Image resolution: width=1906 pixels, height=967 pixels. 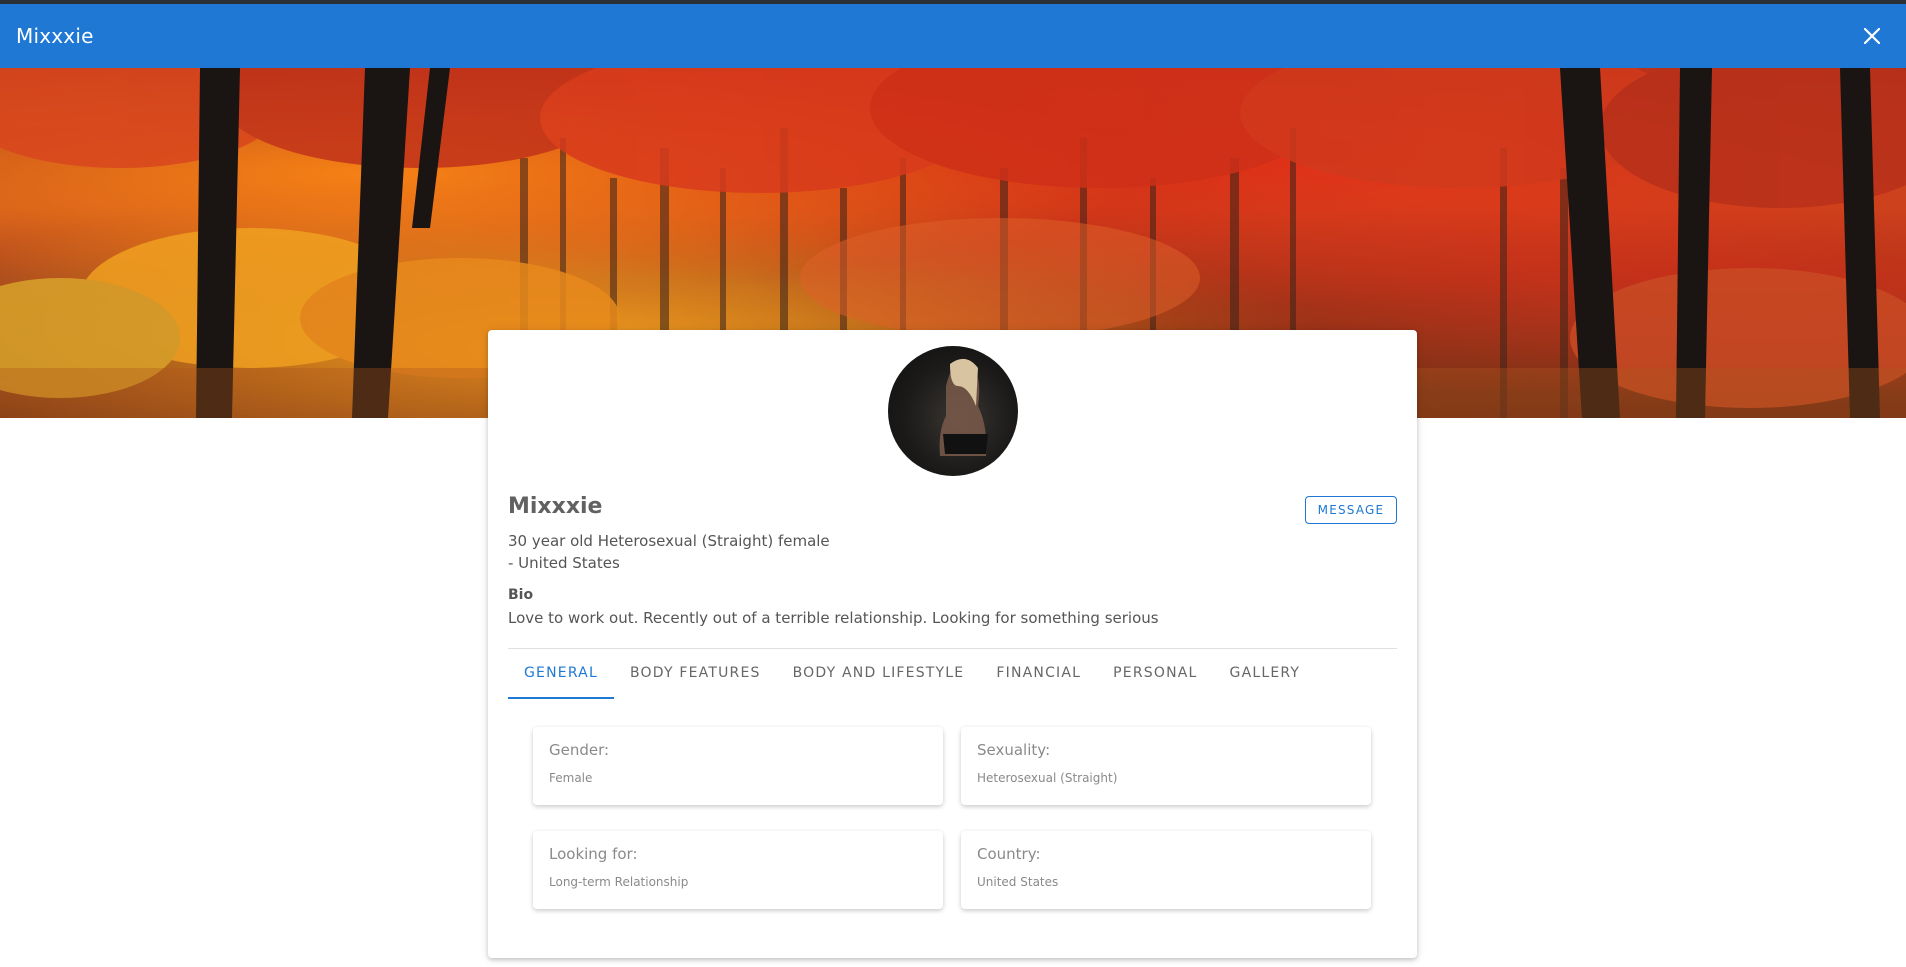 I want to click on info-label: Looking for:, so click(x=593, y=854).